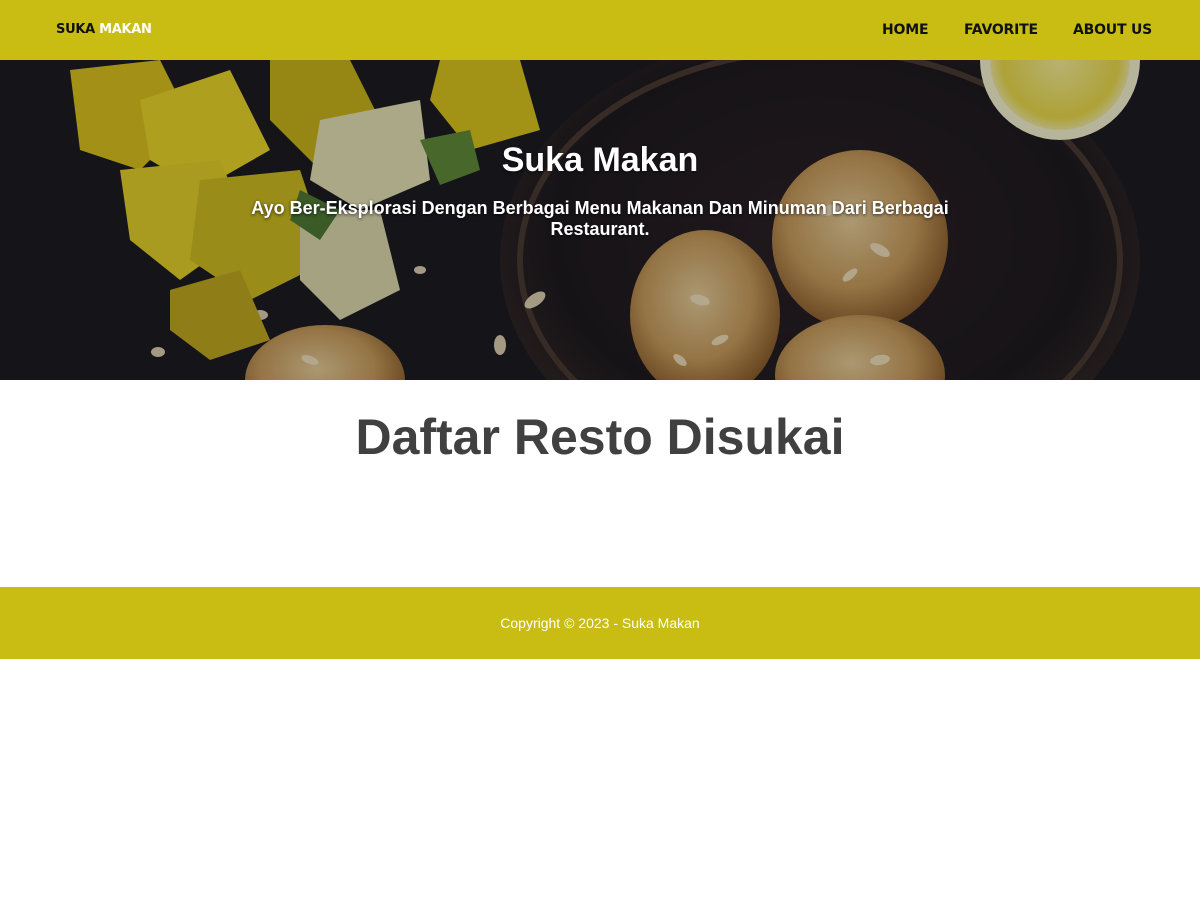  What do you see at coordinates (1112, 30) in the screenshot?
I see `nav-link-about-us: ABOUT US` at bounding box center [1112, 30].